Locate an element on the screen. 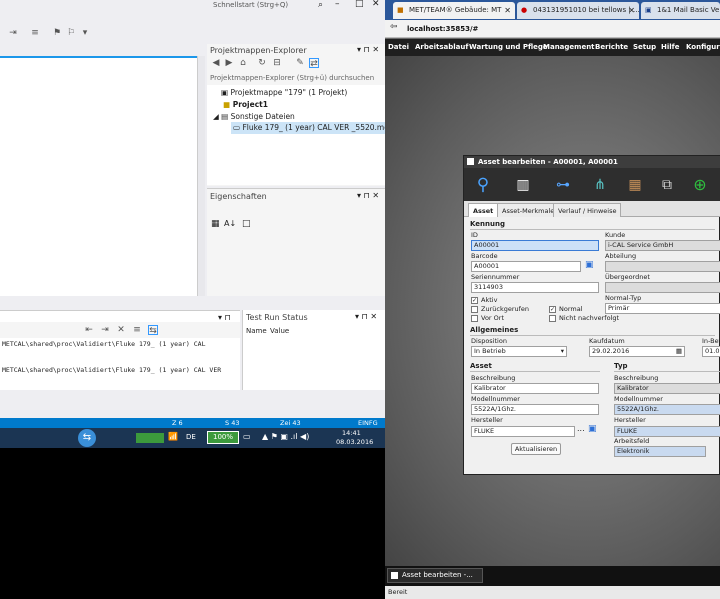 This screenshot has height=599, width=720. menu-konfiguration: Konfigurie is located at coordinates (703, 47).